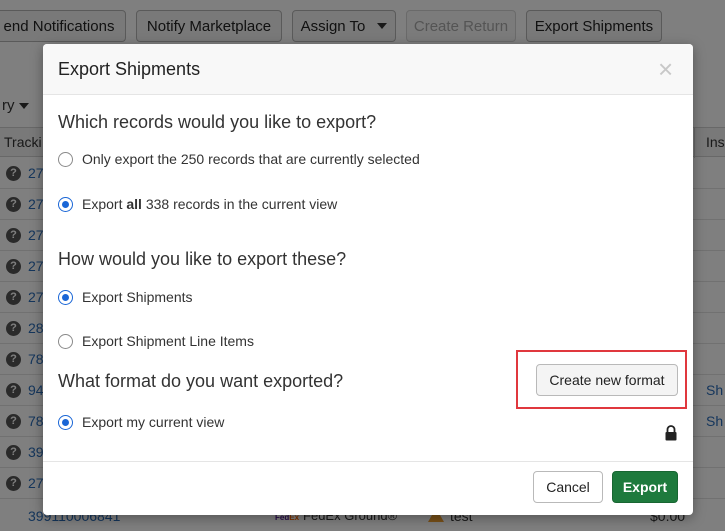 The height and width of the screenshot is (531, 725). I want to click on modal-footer: Cancel Export, so click(368, 488).